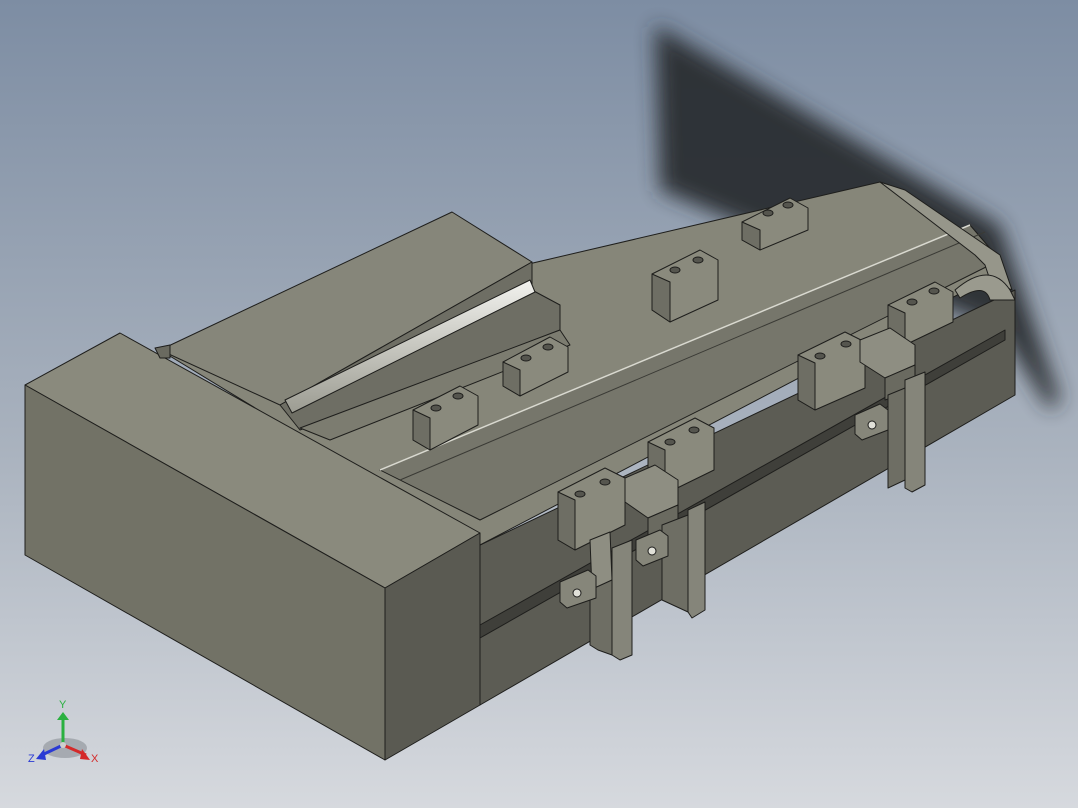  Describe the element at coordinates (63, 745) in the screenshot. I see `triad-origin` at that location.